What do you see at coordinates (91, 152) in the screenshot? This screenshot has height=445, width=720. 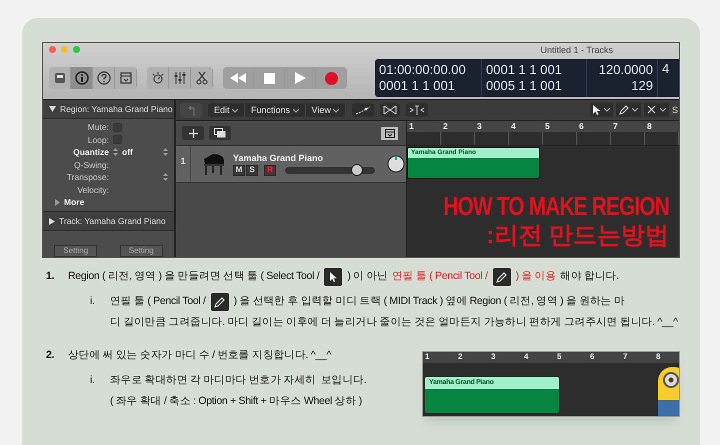 I see `parameter-label: Quantize` at bounding box center [91, 152].